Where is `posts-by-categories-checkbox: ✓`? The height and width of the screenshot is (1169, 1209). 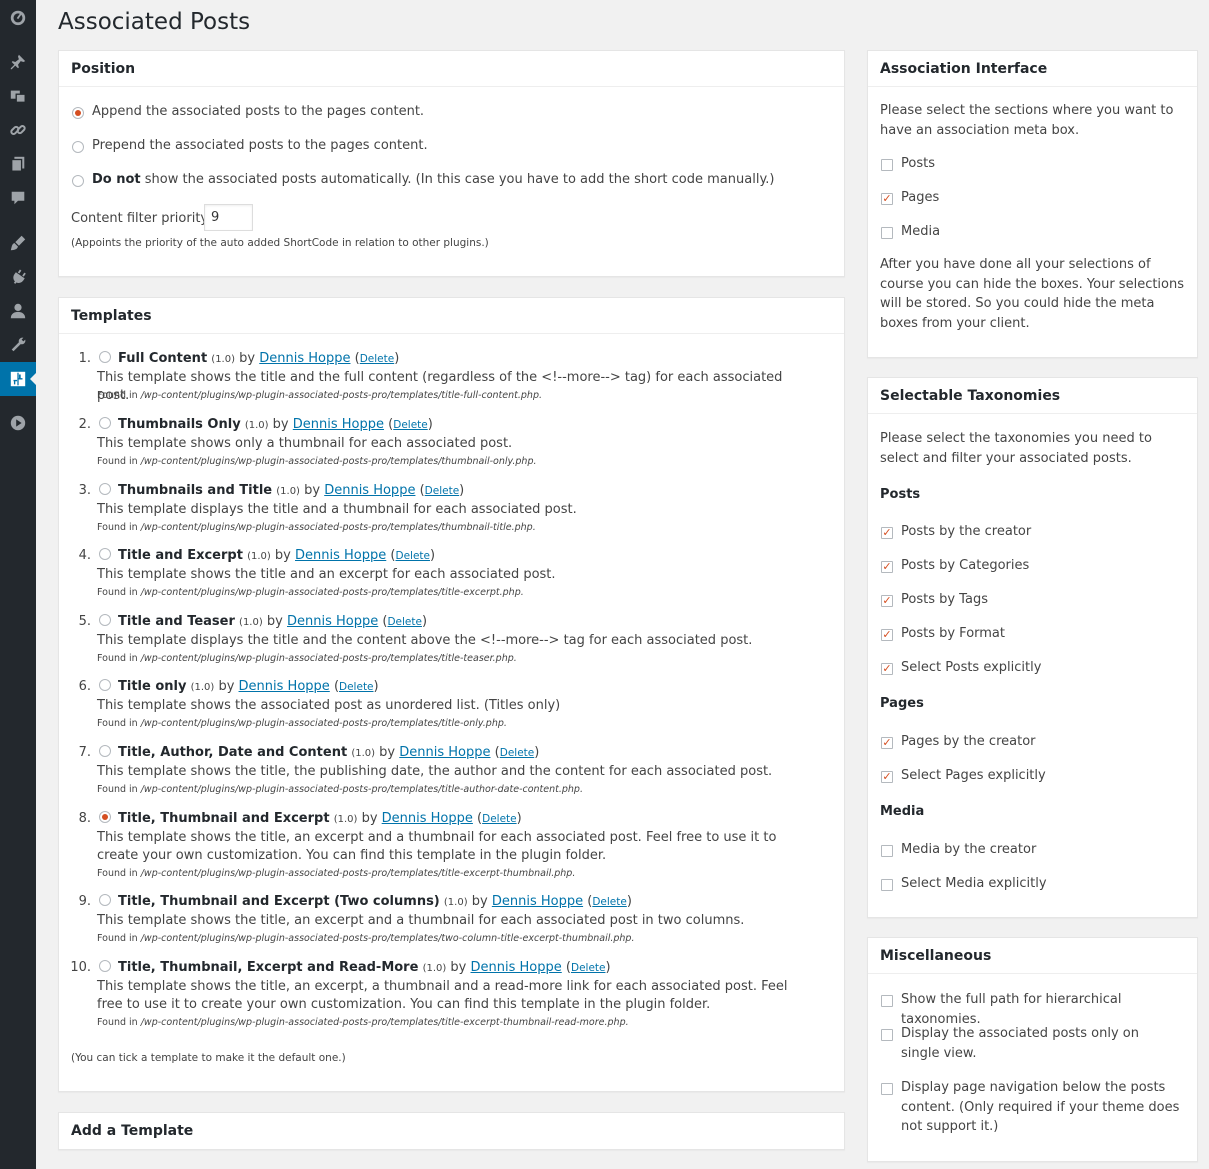
posts-by-categories-checkbox: ✓ is located at coordinates (887, 567).